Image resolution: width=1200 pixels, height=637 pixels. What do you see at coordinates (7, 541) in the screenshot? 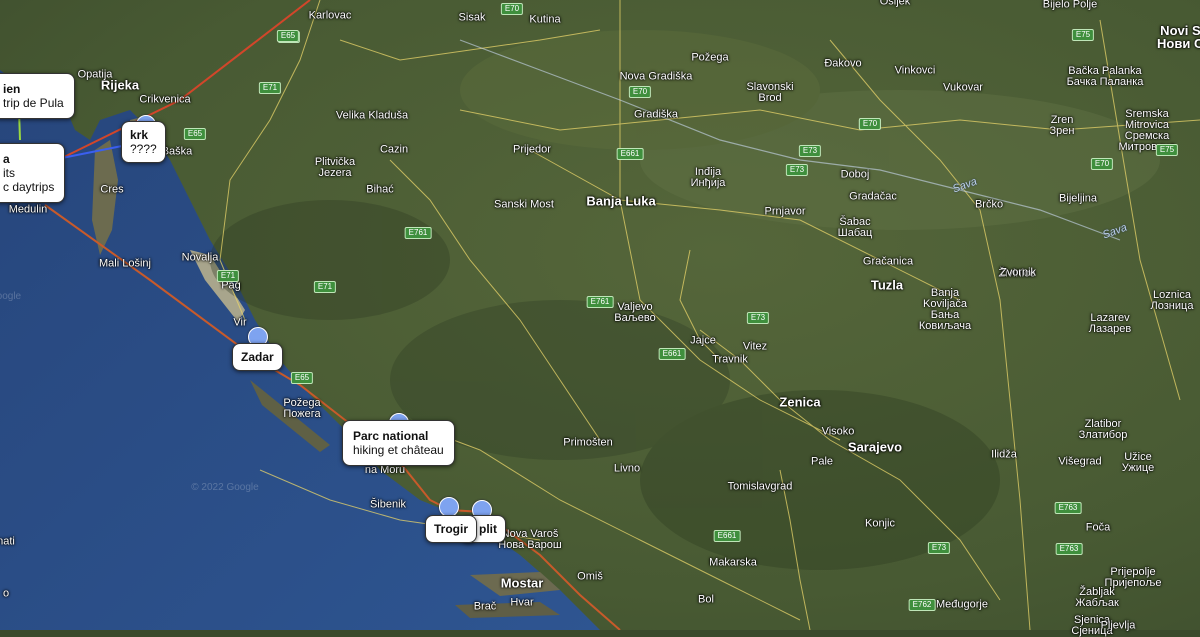
I see `edge-place-label: nati` at bounding box center [7, 541].